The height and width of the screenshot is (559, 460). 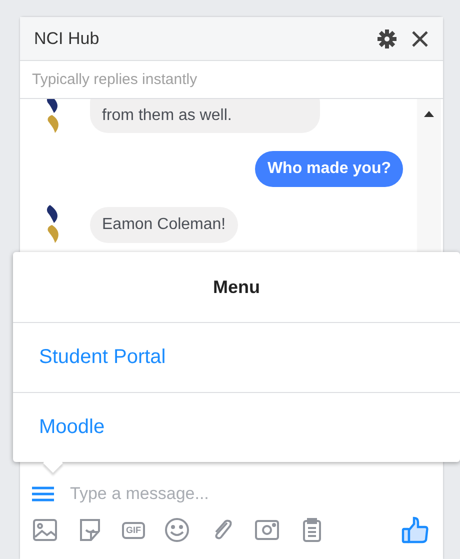 I want to click on image-icon, so click(x=45, y=530).